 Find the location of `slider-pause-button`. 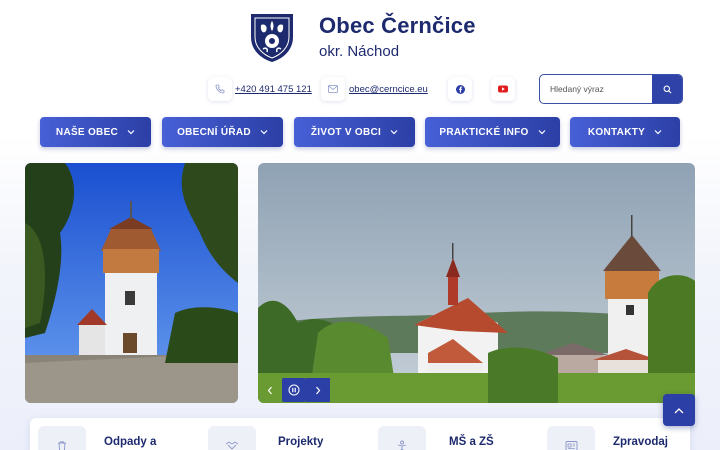

slider-pause-button is located at coordinates (294, 390).